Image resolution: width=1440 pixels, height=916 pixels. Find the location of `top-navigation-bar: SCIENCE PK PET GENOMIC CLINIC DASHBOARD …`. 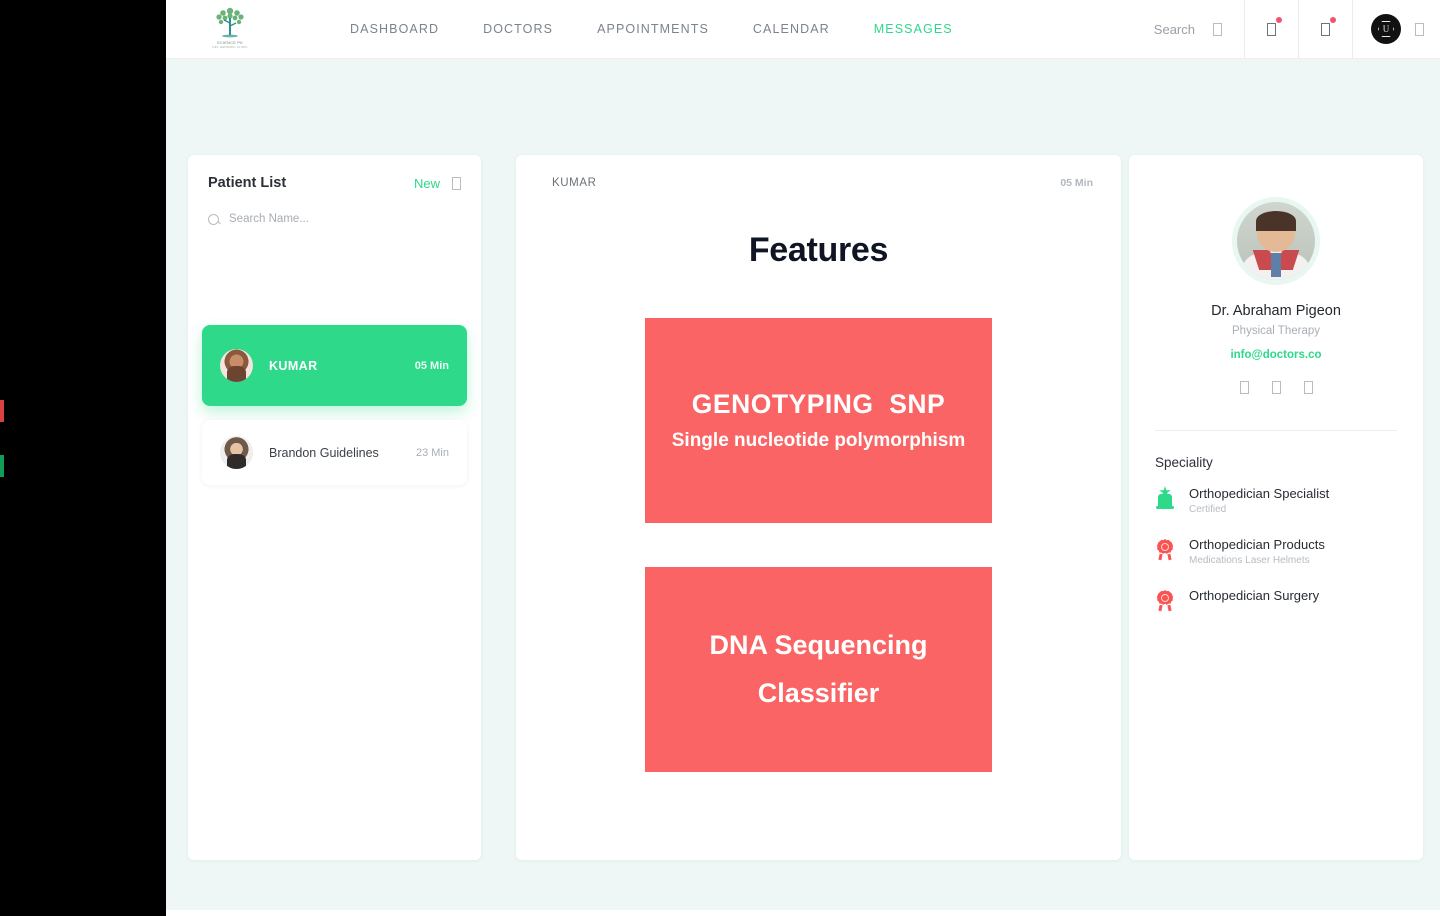

top-navigation-bar: SCIENCE PK PET GENOMIC CLINIC DASHBOARD … is located at coordinates (803, 29).